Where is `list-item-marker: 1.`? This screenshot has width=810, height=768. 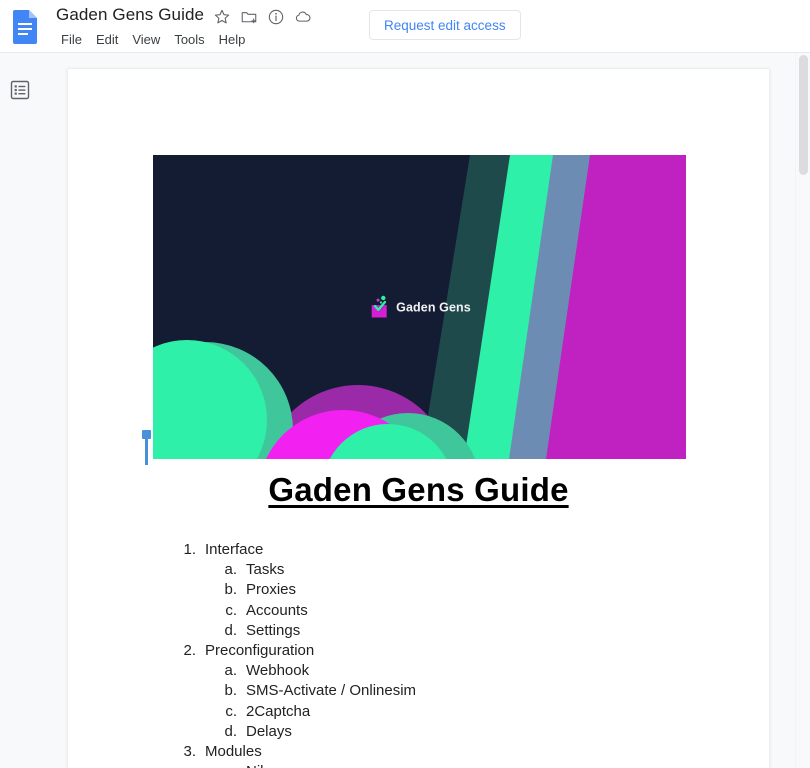 list-item-marker: 1. is located at coordinates (189, 549).